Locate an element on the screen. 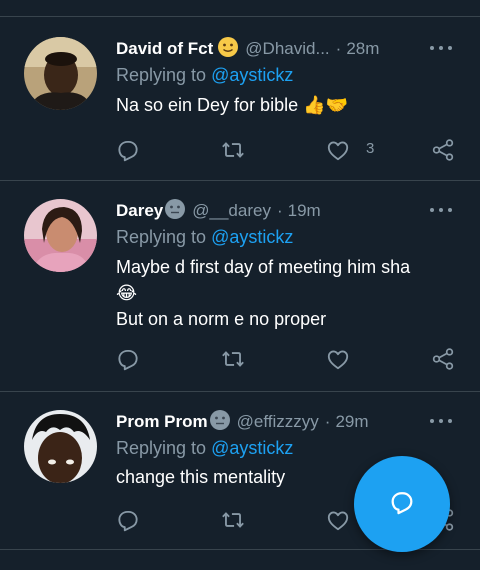  display-name: Prom Prom is located at coordinates (162, 422).